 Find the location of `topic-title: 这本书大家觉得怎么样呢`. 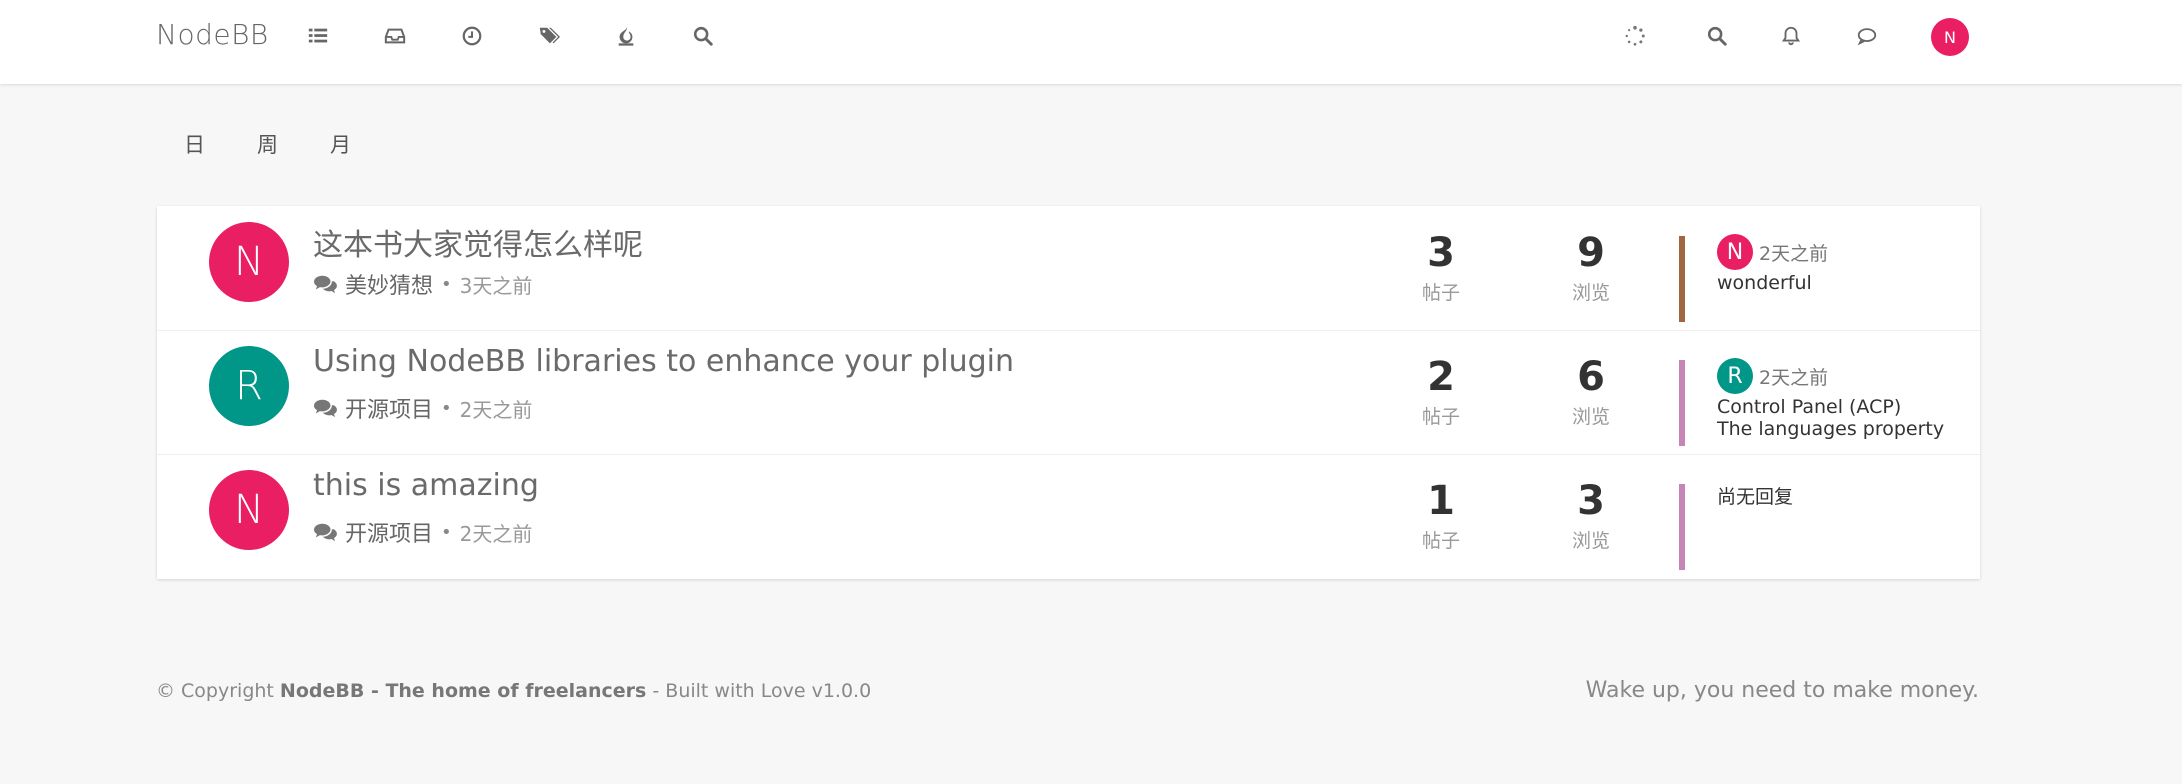

topic-title: 这本书大家觉得怎么样呢 is located at coordinates (478, 242).